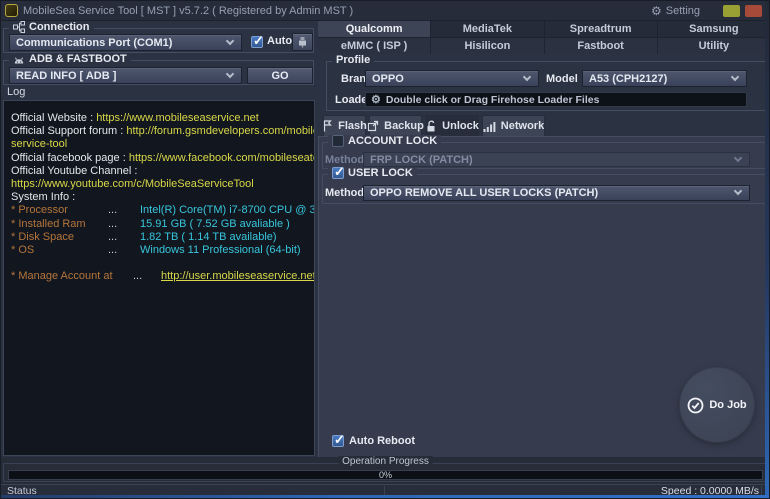 This screenshot has width=770, height=499. Describe the element at coordinates (487, 29) in the screenshot. I see `vendor-tab-mediatek: MediaTek` at that location.